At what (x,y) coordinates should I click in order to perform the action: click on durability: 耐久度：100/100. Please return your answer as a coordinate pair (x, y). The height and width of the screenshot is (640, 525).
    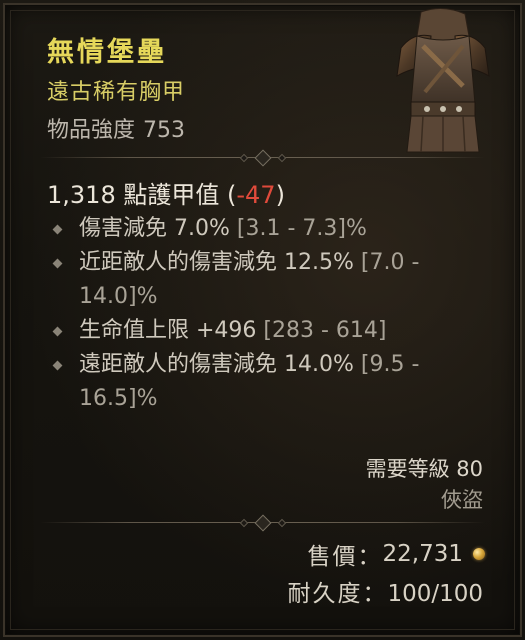
    Looking at the image, I should click on (385, 591).